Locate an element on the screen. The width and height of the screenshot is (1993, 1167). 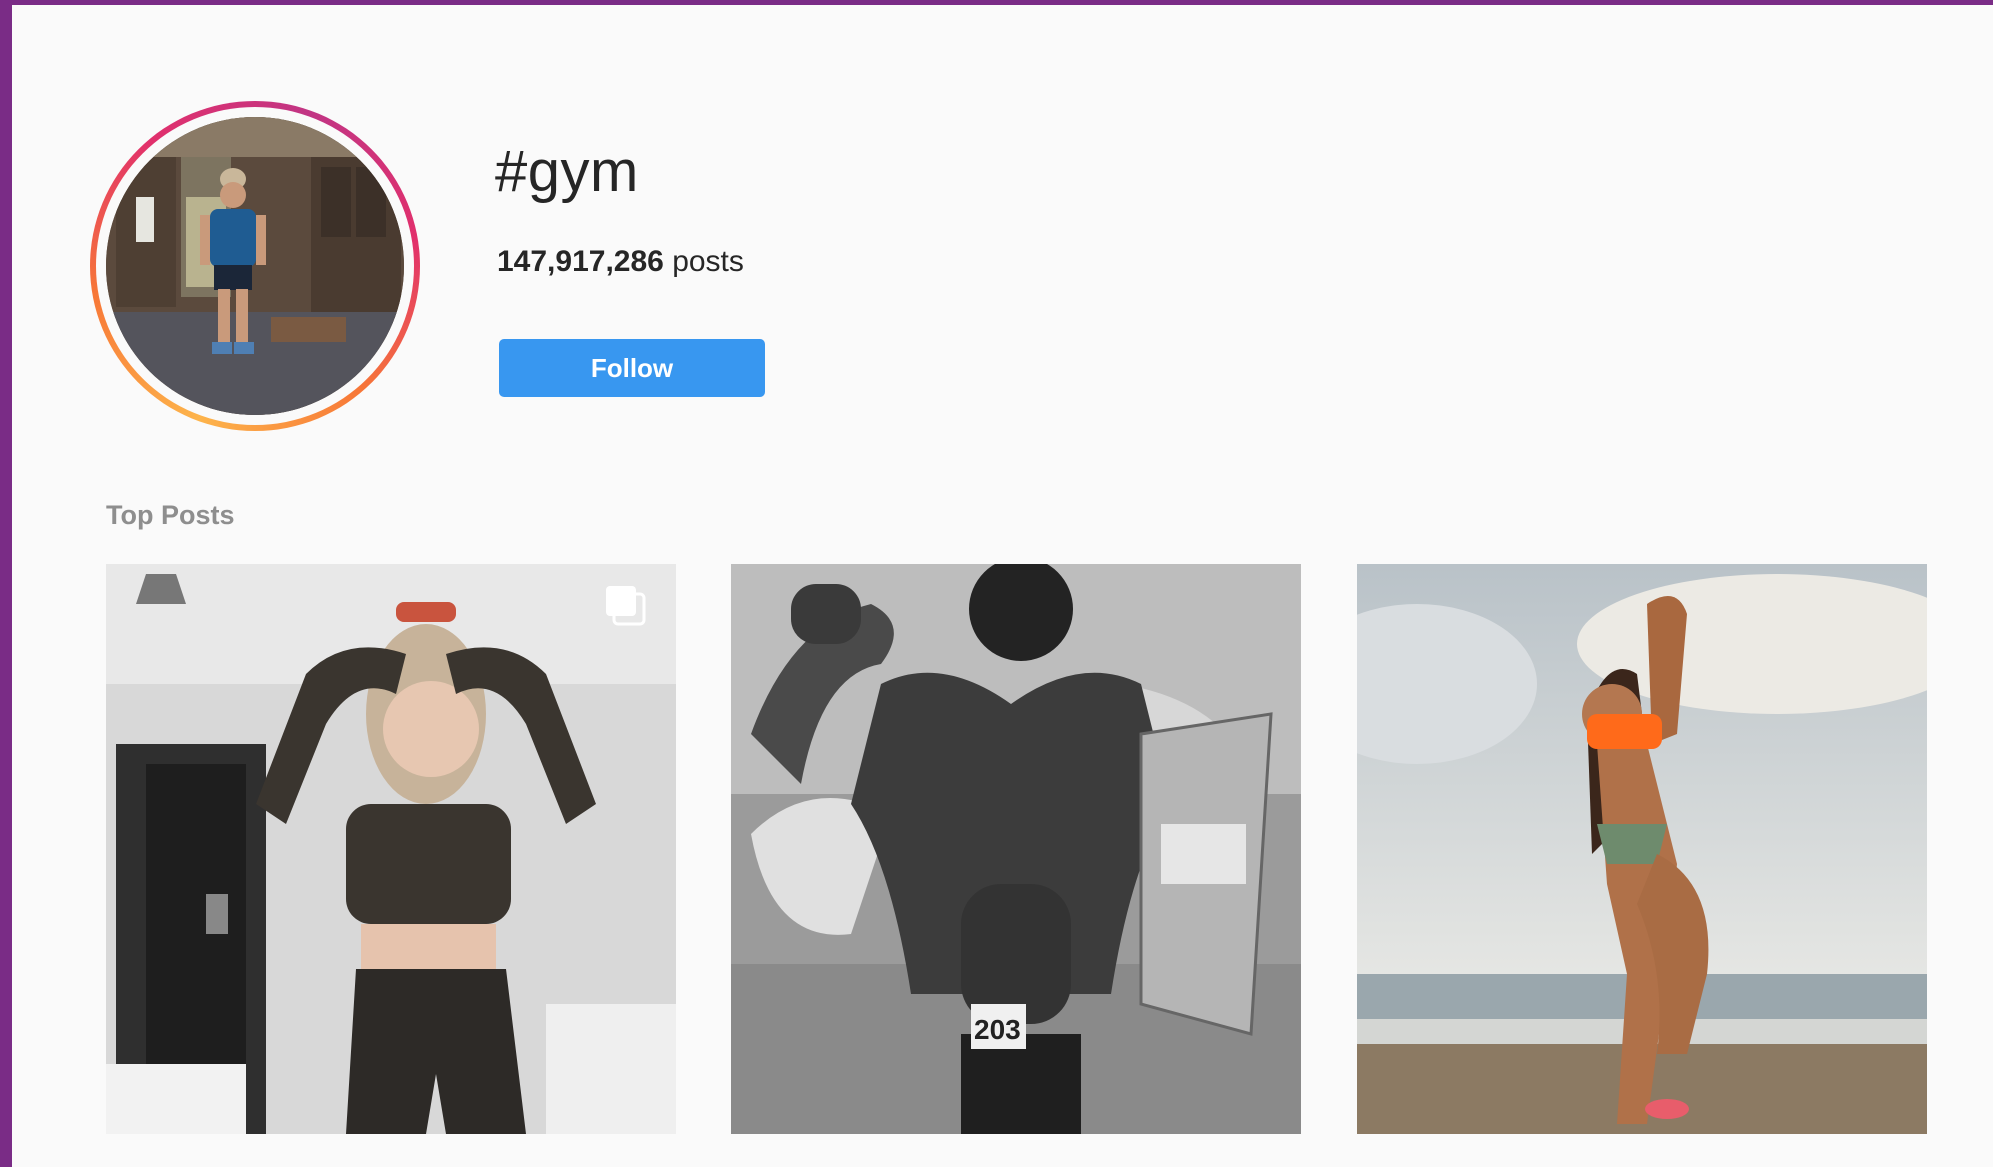
hashtag-title: #gym is located at coordinates (567, 171).